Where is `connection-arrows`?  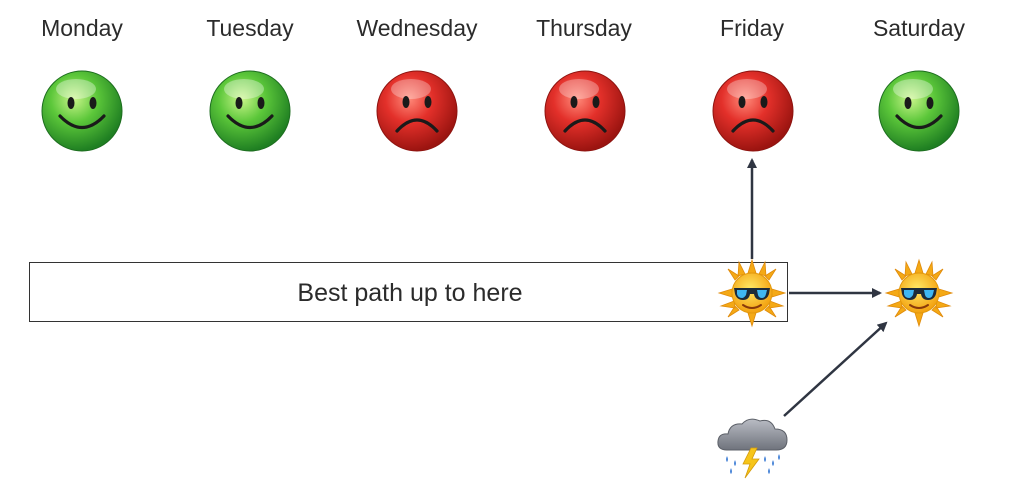
connection-arrows is located at coordinates (817, 287).